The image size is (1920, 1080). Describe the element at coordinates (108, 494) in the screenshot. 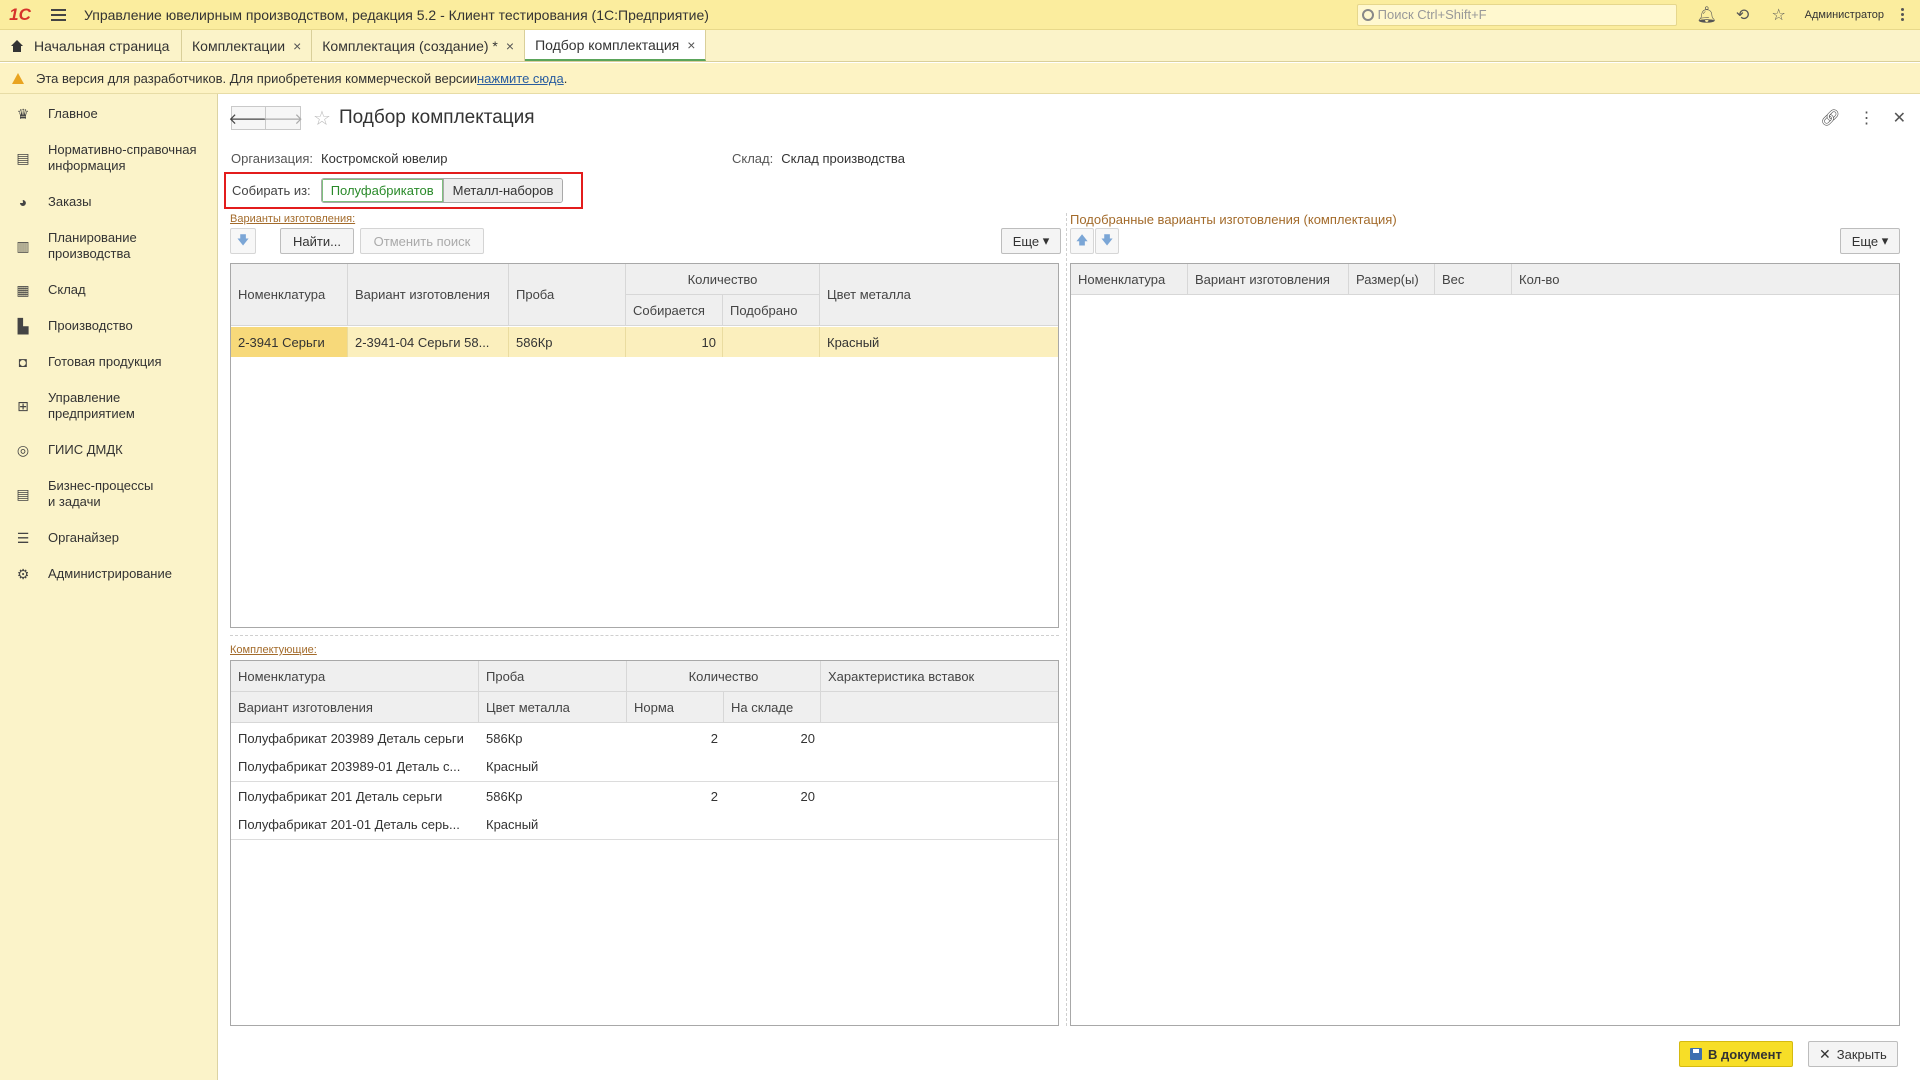

I see `sidebar-item-business-processes: ▤ Бизнес-процессы и задачи` at that location.